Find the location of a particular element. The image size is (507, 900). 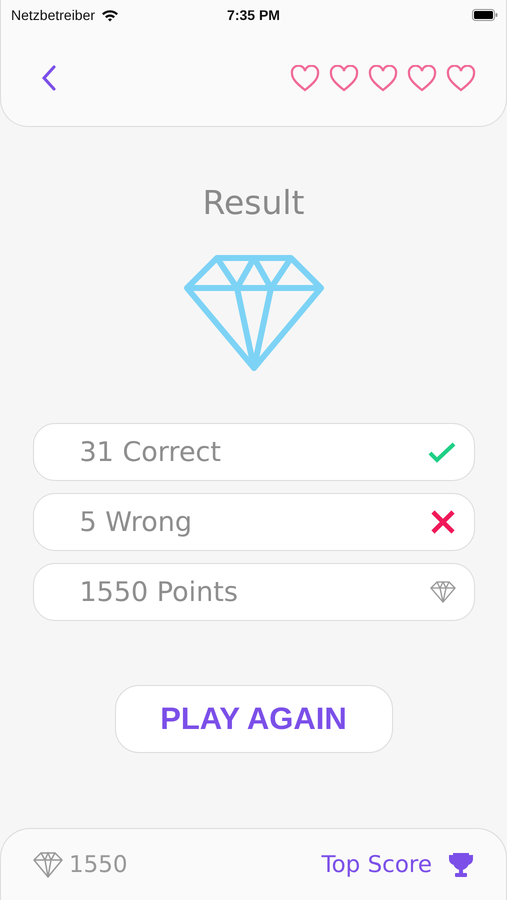

result-text: 31 Correct is located at coordinates (150, 452).